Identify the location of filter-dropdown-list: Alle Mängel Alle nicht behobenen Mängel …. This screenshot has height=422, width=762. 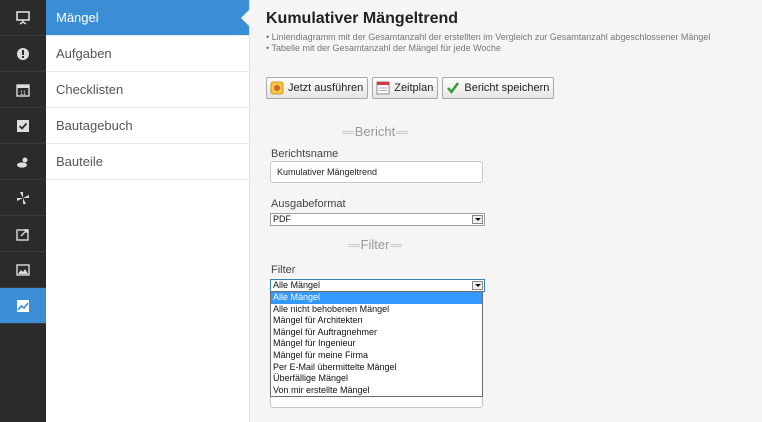
(376, 344).